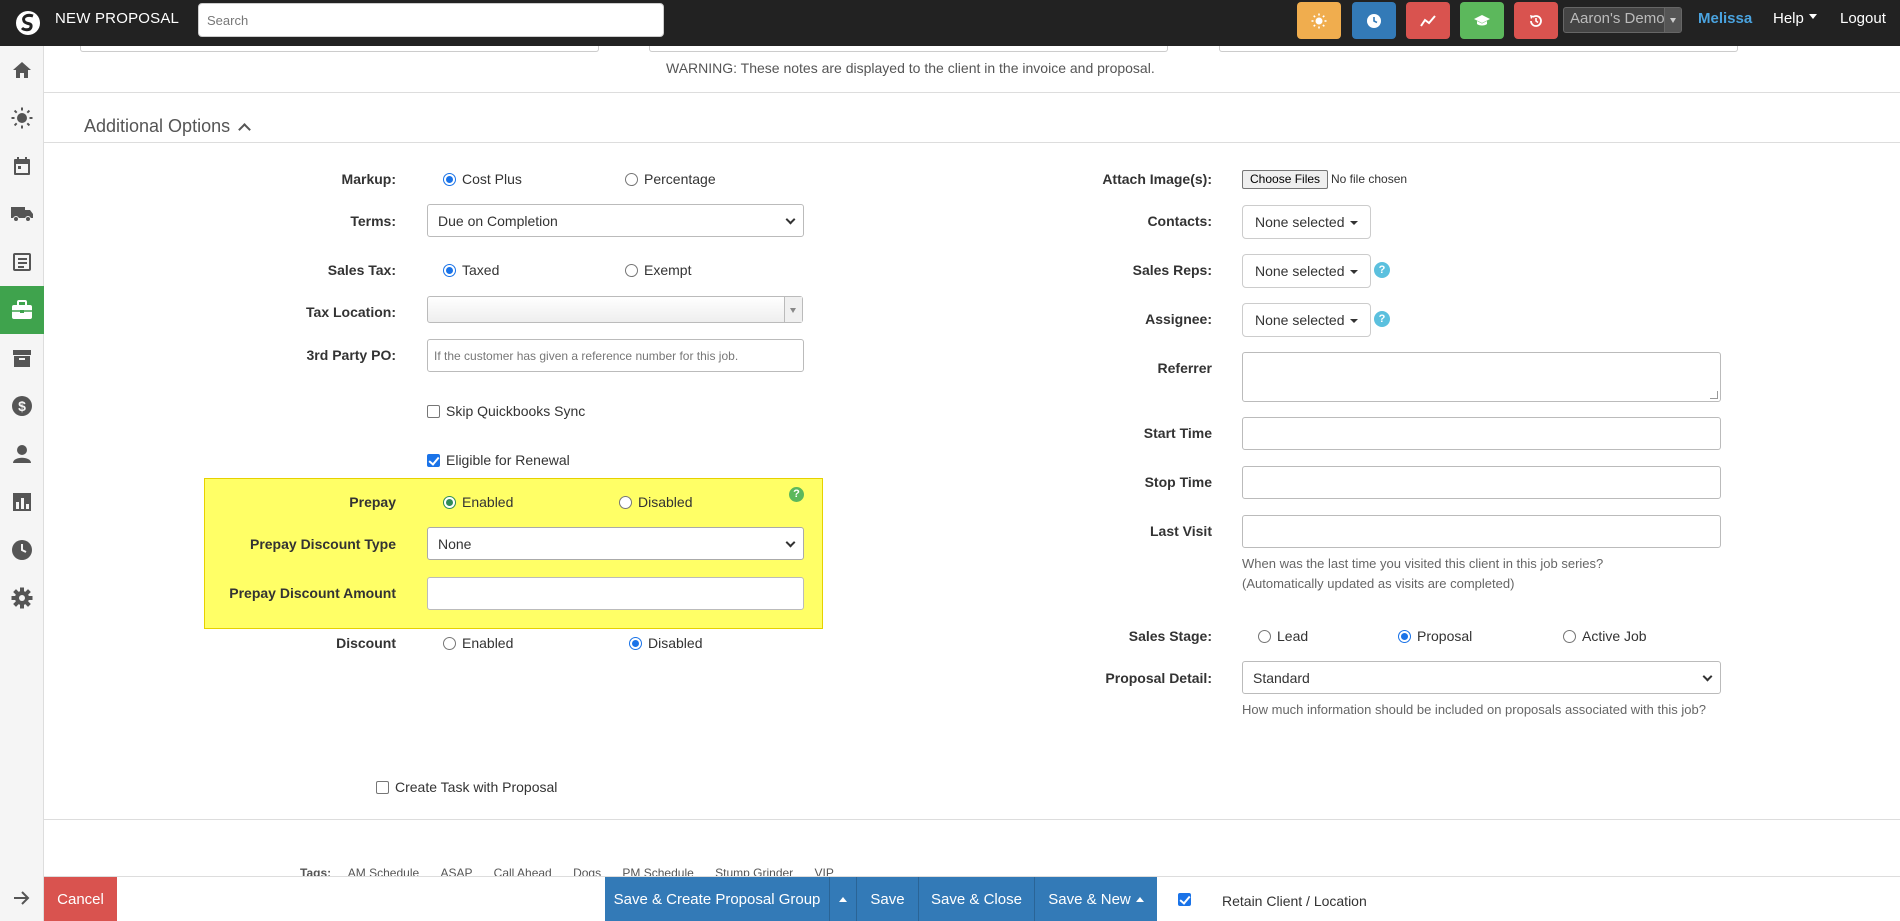 The height and width of the screenshot is (921, 1900). I want to click on app-logo-icon, so click(28, 23).